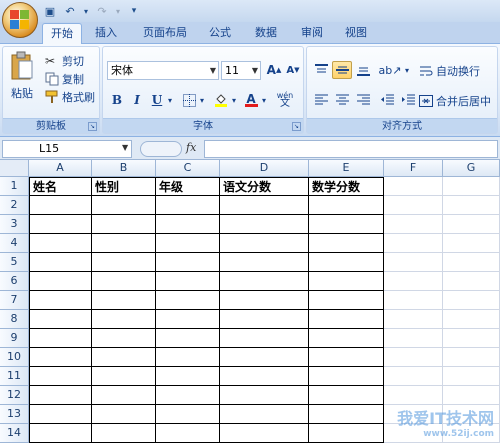 This screenshot has height=443, width=500. I want to click on cell-a4, so click(60, 243).